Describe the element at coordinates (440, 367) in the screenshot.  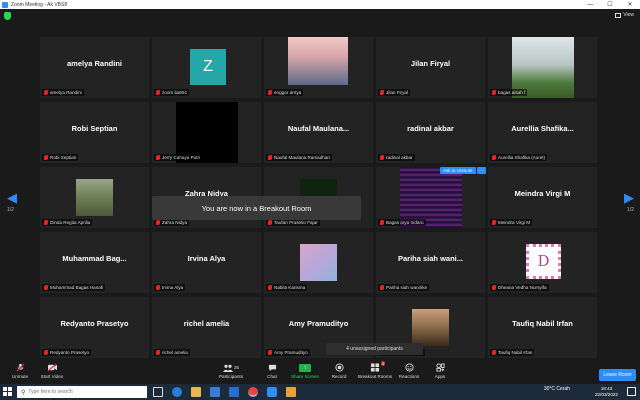
I see `apps-icon` at that location.